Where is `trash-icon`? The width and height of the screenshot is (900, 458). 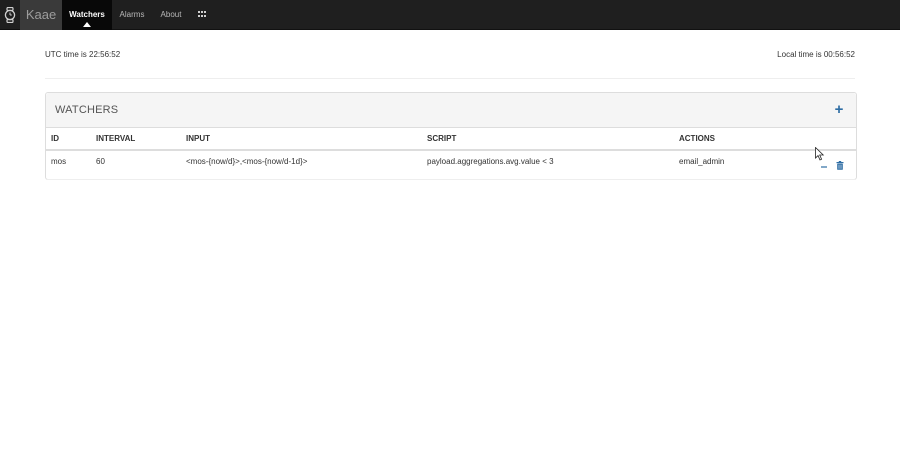
trash-icon is located at coordinates (840, 163).